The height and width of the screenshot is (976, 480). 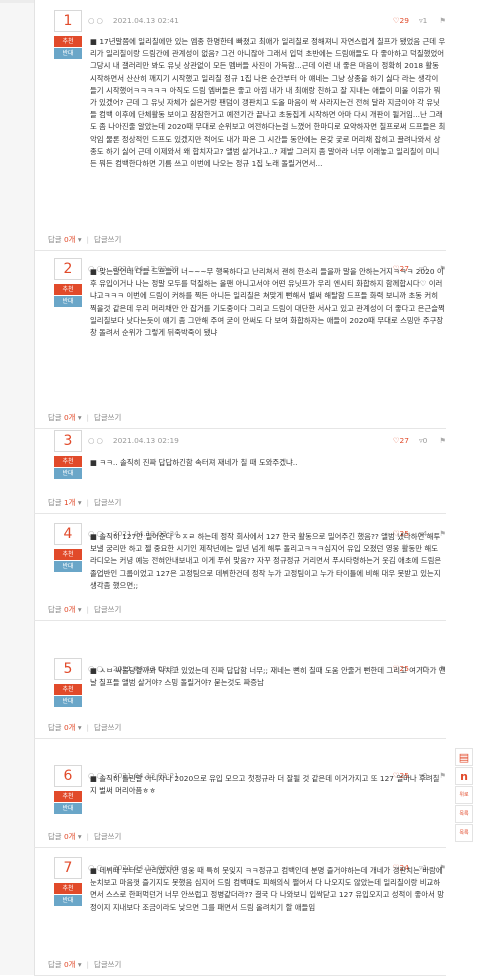 What do you see at coordinates (401, 440) in the screenshot?
I see `upvote-count: ♡27` at bounding box center [401, 440].